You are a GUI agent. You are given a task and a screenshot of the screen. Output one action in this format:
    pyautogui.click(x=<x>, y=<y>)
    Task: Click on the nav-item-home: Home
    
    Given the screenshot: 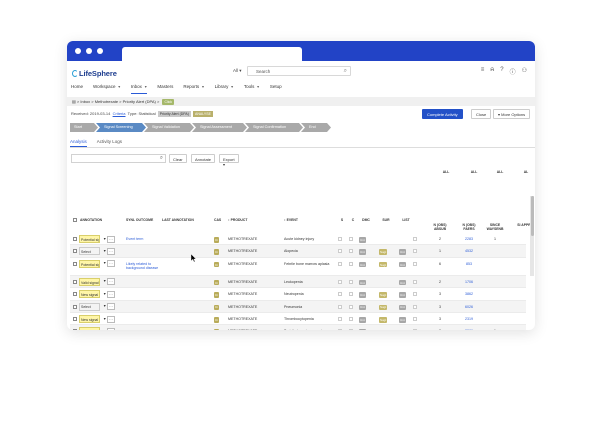 What is the action you would take?
    pyautogui.click(x=77, y=89)
    